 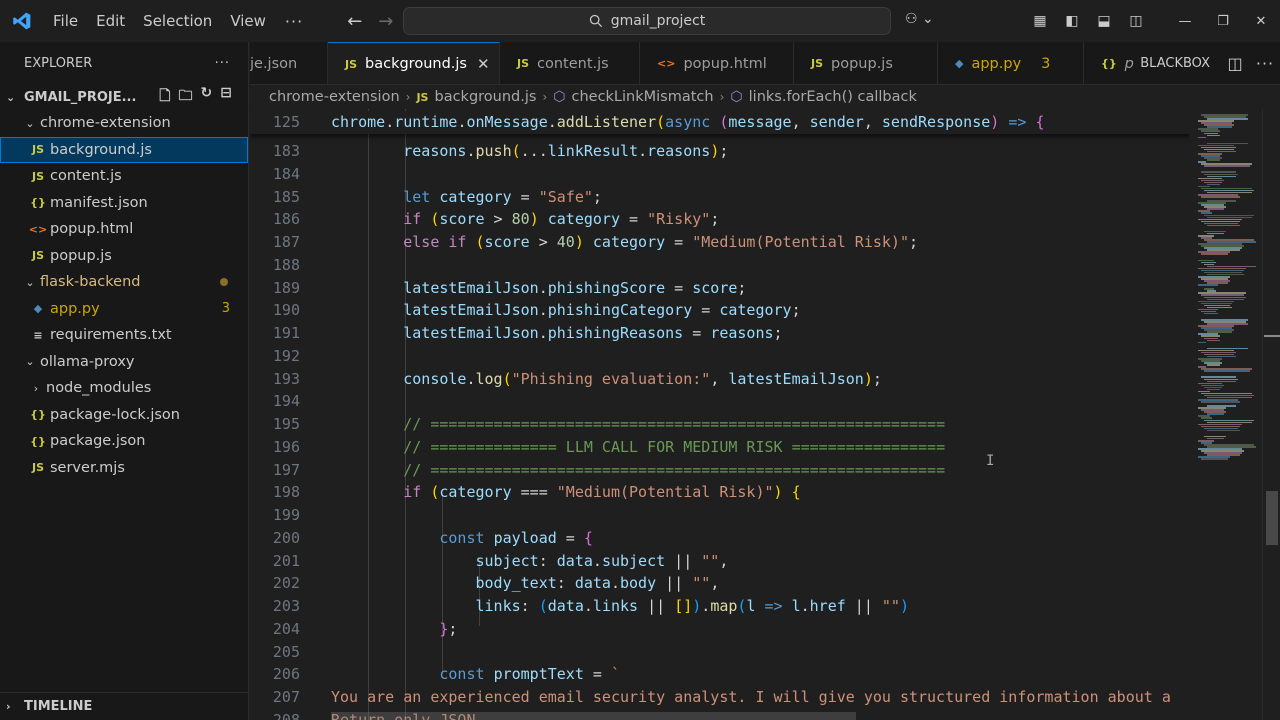 I want to click on editor-tab: je.json, so click(x=289, y=63).